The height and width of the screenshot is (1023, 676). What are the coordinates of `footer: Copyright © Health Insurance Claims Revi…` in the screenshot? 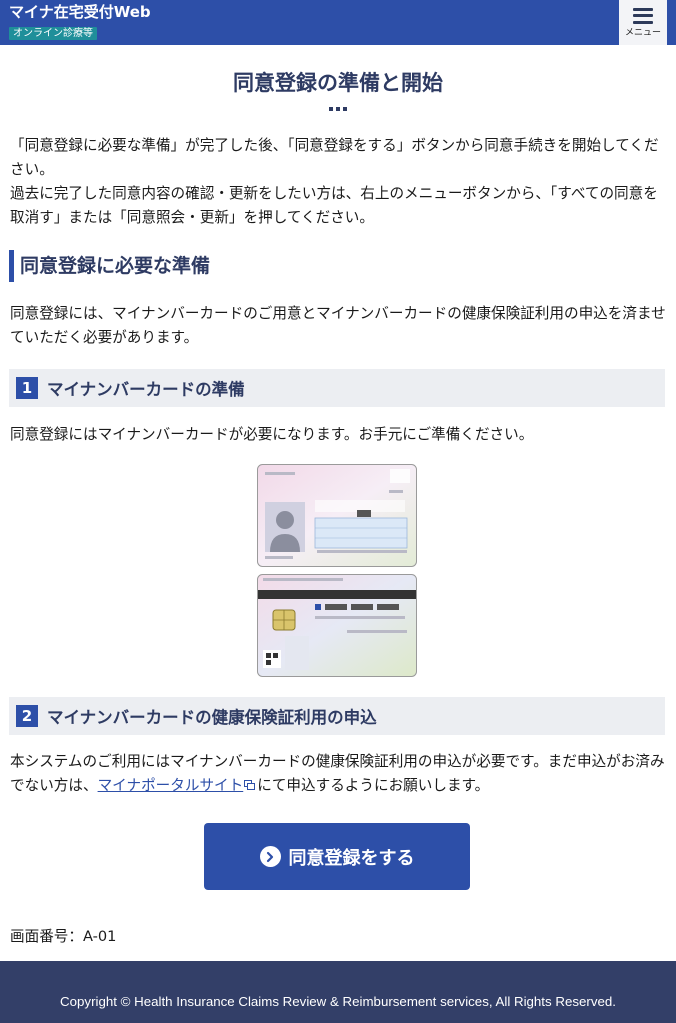 It's located at (338, 992).